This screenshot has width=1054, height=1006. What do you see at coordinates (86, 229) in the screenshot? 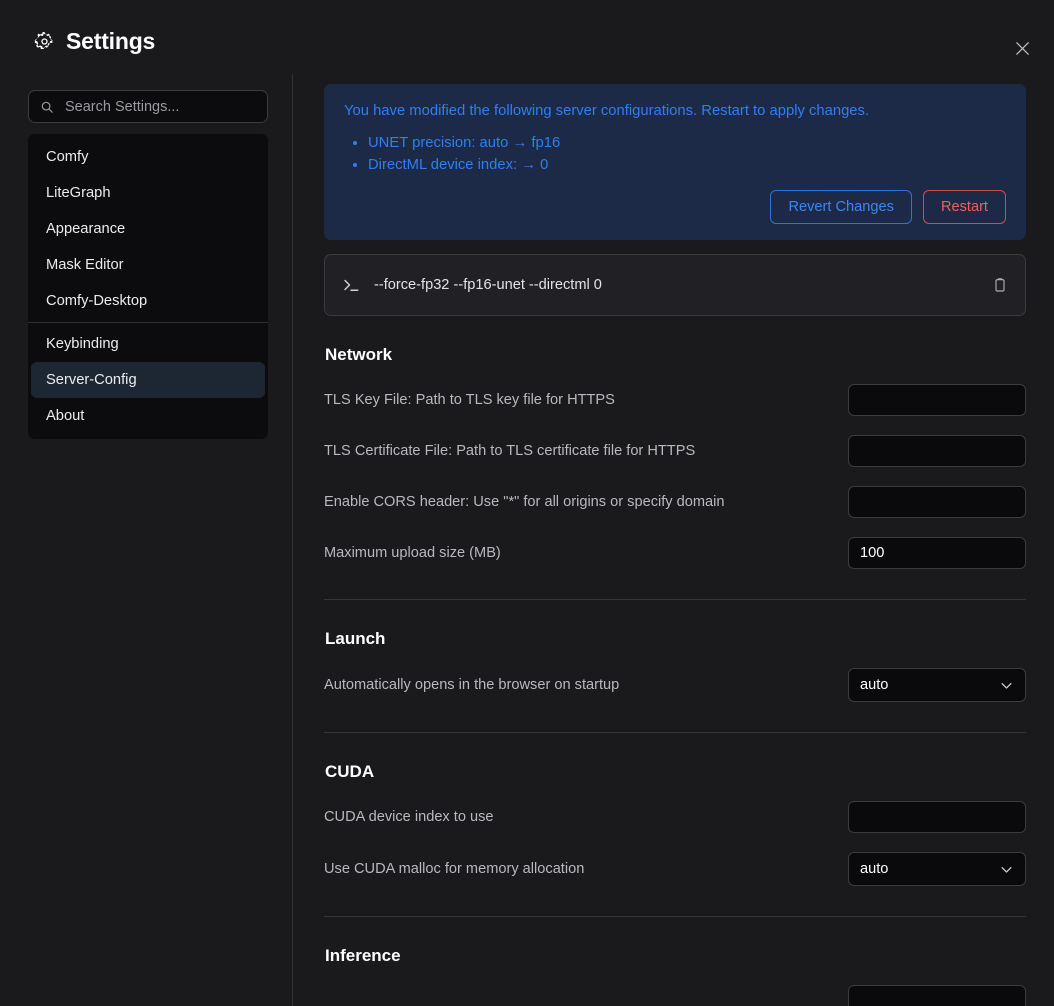
I see `sidebar-item-label: Appearance` at bounding box center [86, 229].